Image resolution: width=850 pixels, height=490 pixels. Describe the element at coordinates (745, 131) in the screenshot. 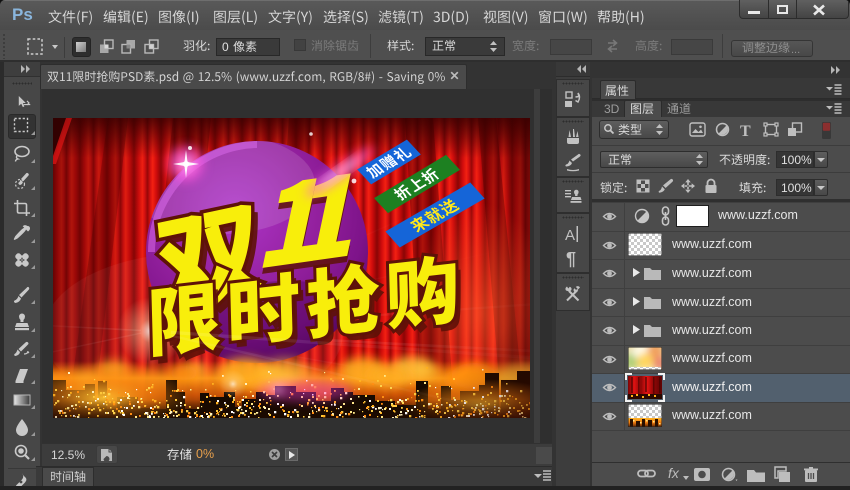

I see `svg-text: T` at that location.